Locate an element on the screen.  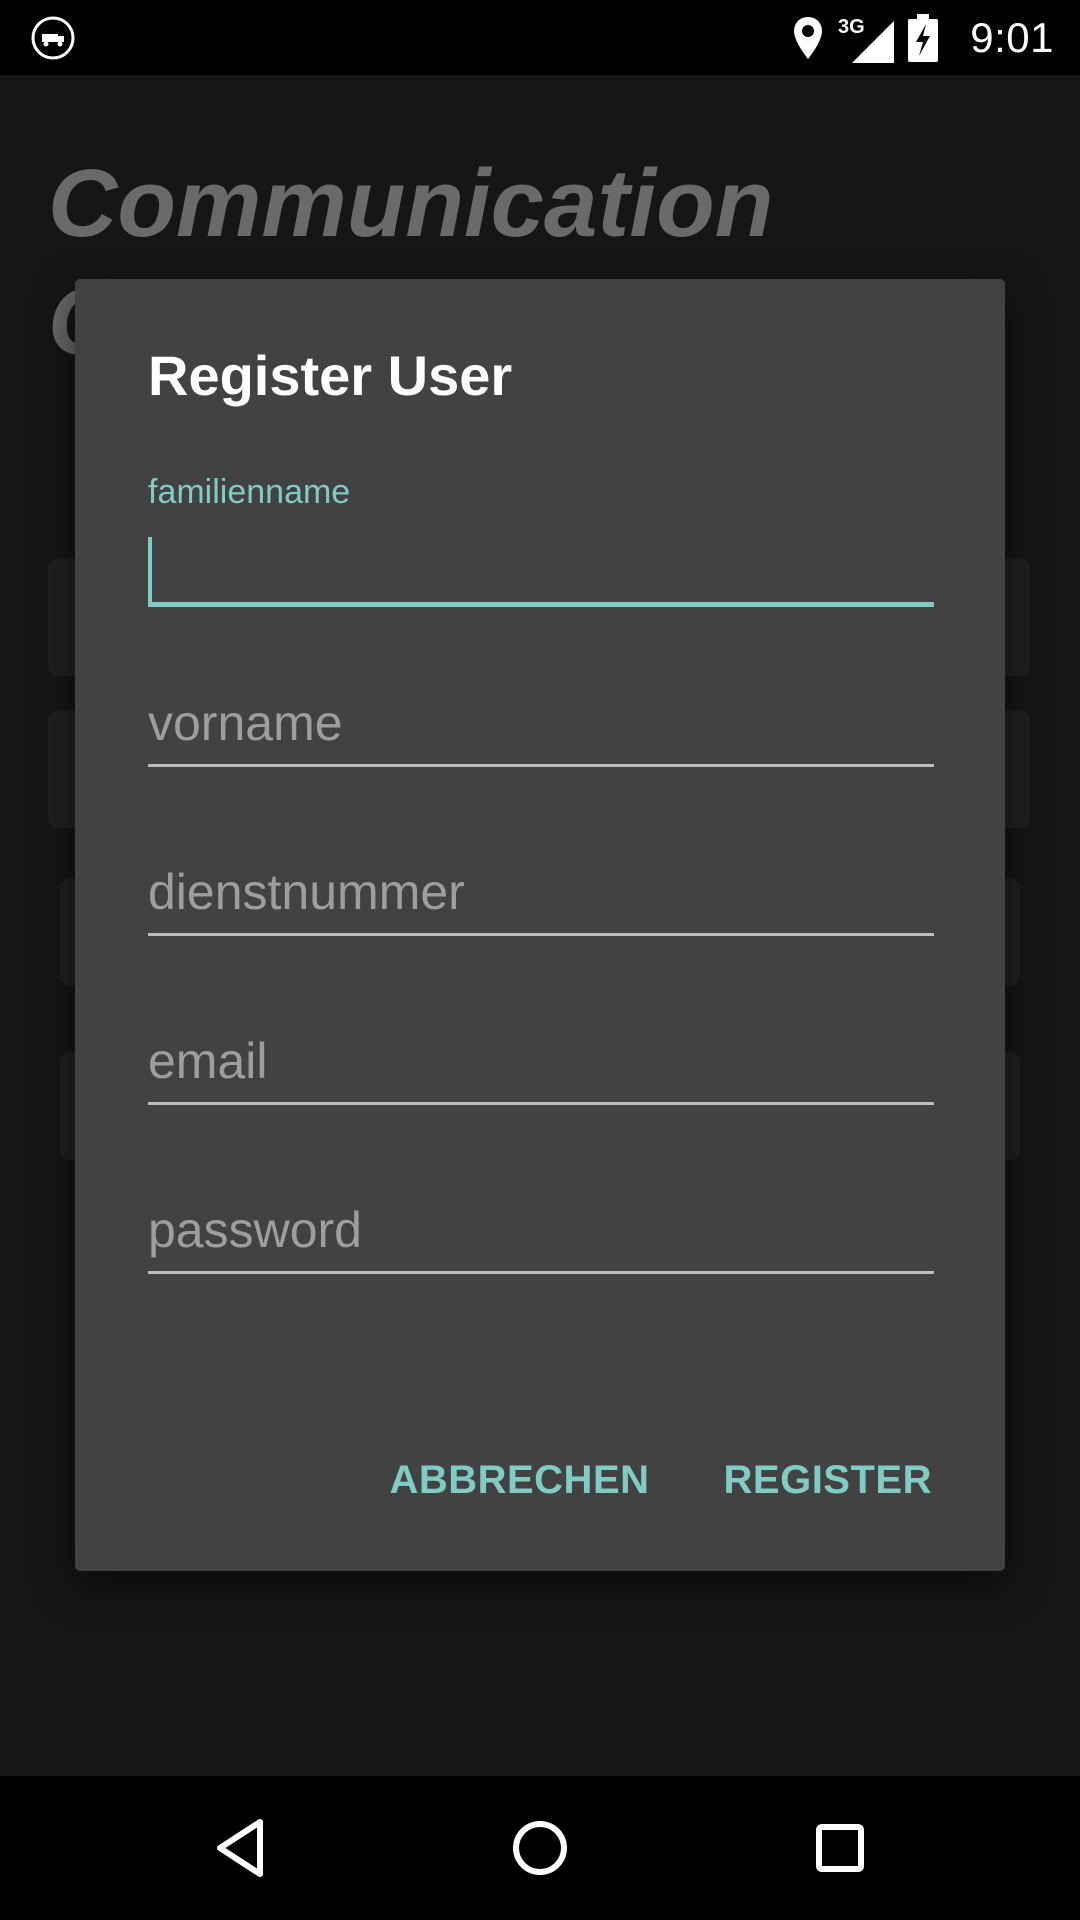
password-input is located at coordinates (541, 1234).